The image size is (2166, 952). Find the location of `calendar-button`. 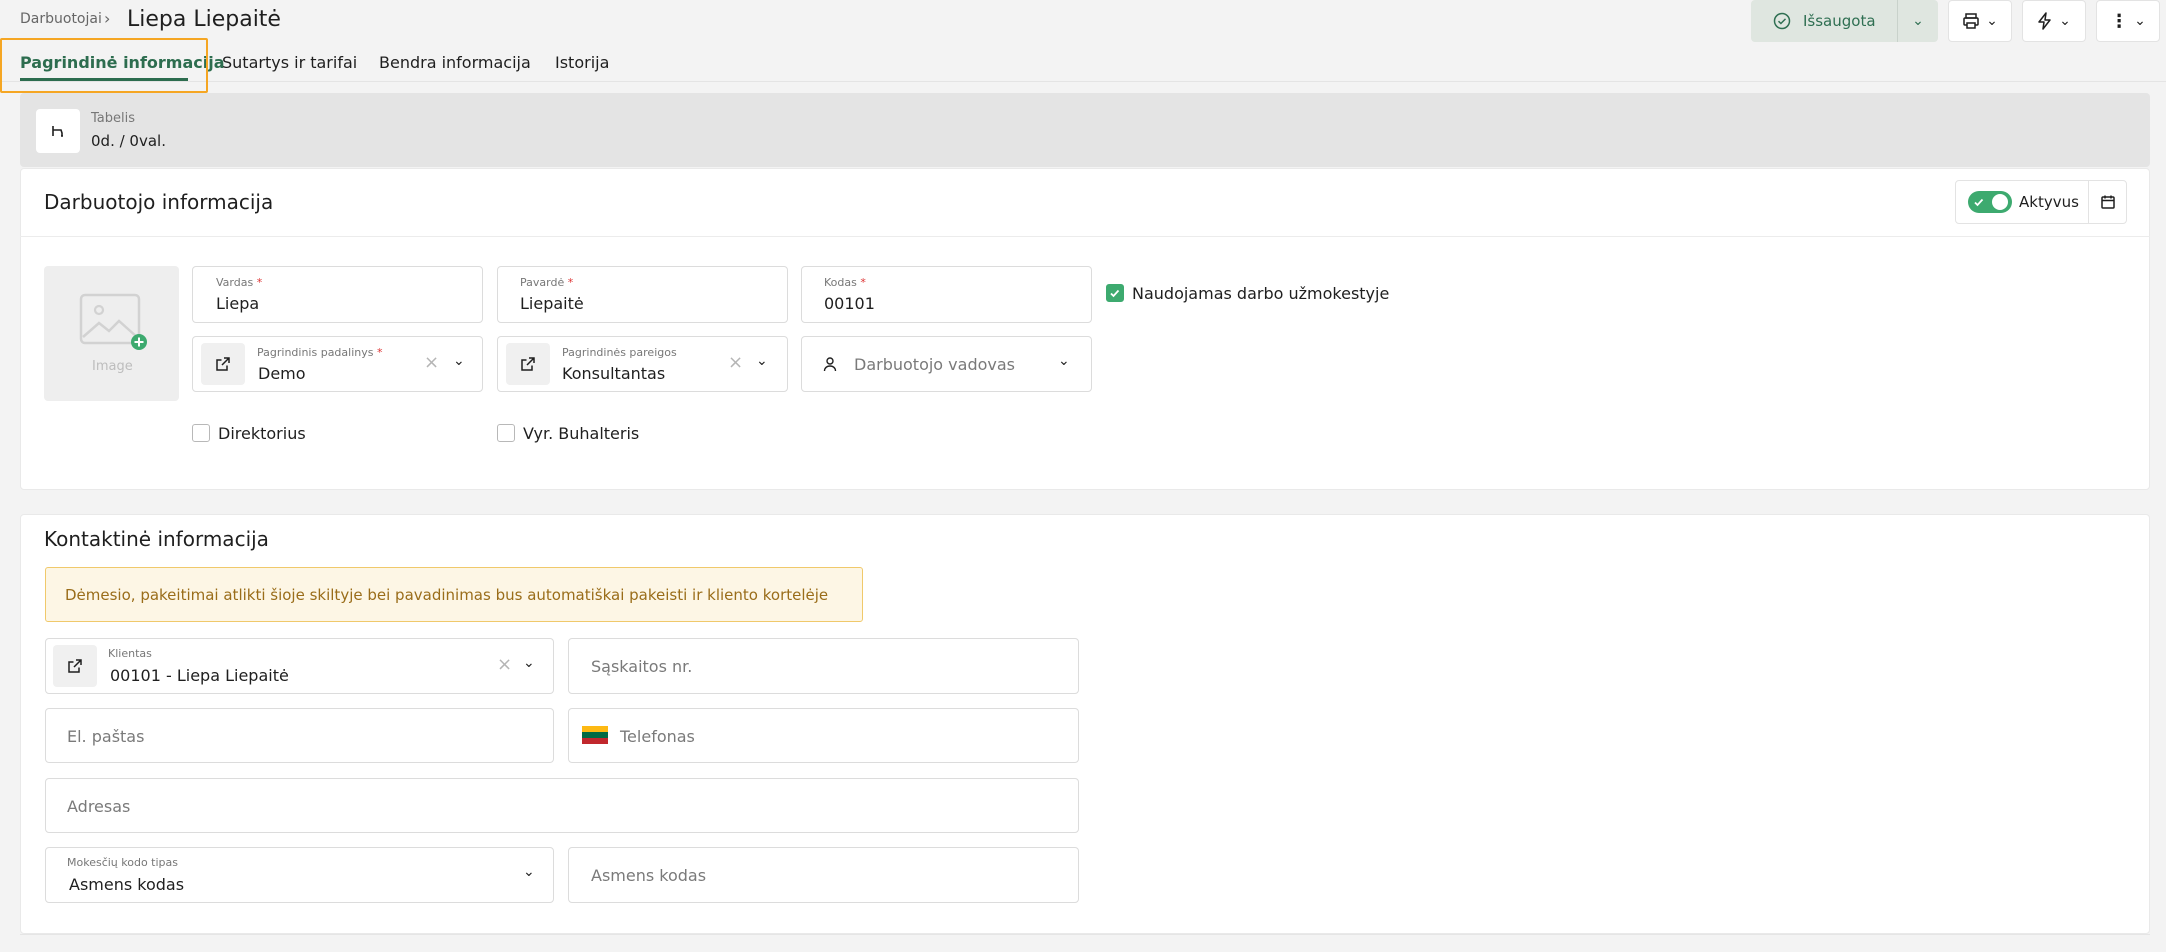

calendar-button is located at coordinates (2107, 202).